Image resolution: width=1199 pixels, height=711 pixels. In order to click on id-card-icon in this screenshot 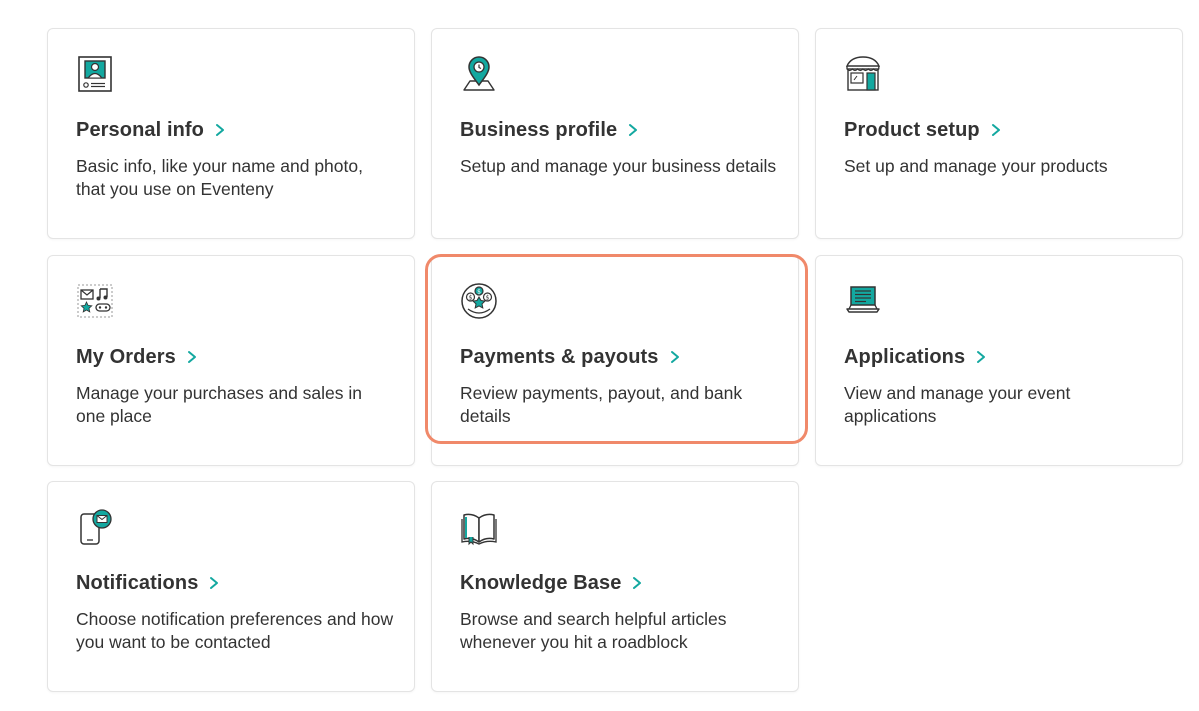, I will do `click(95, 74)`.